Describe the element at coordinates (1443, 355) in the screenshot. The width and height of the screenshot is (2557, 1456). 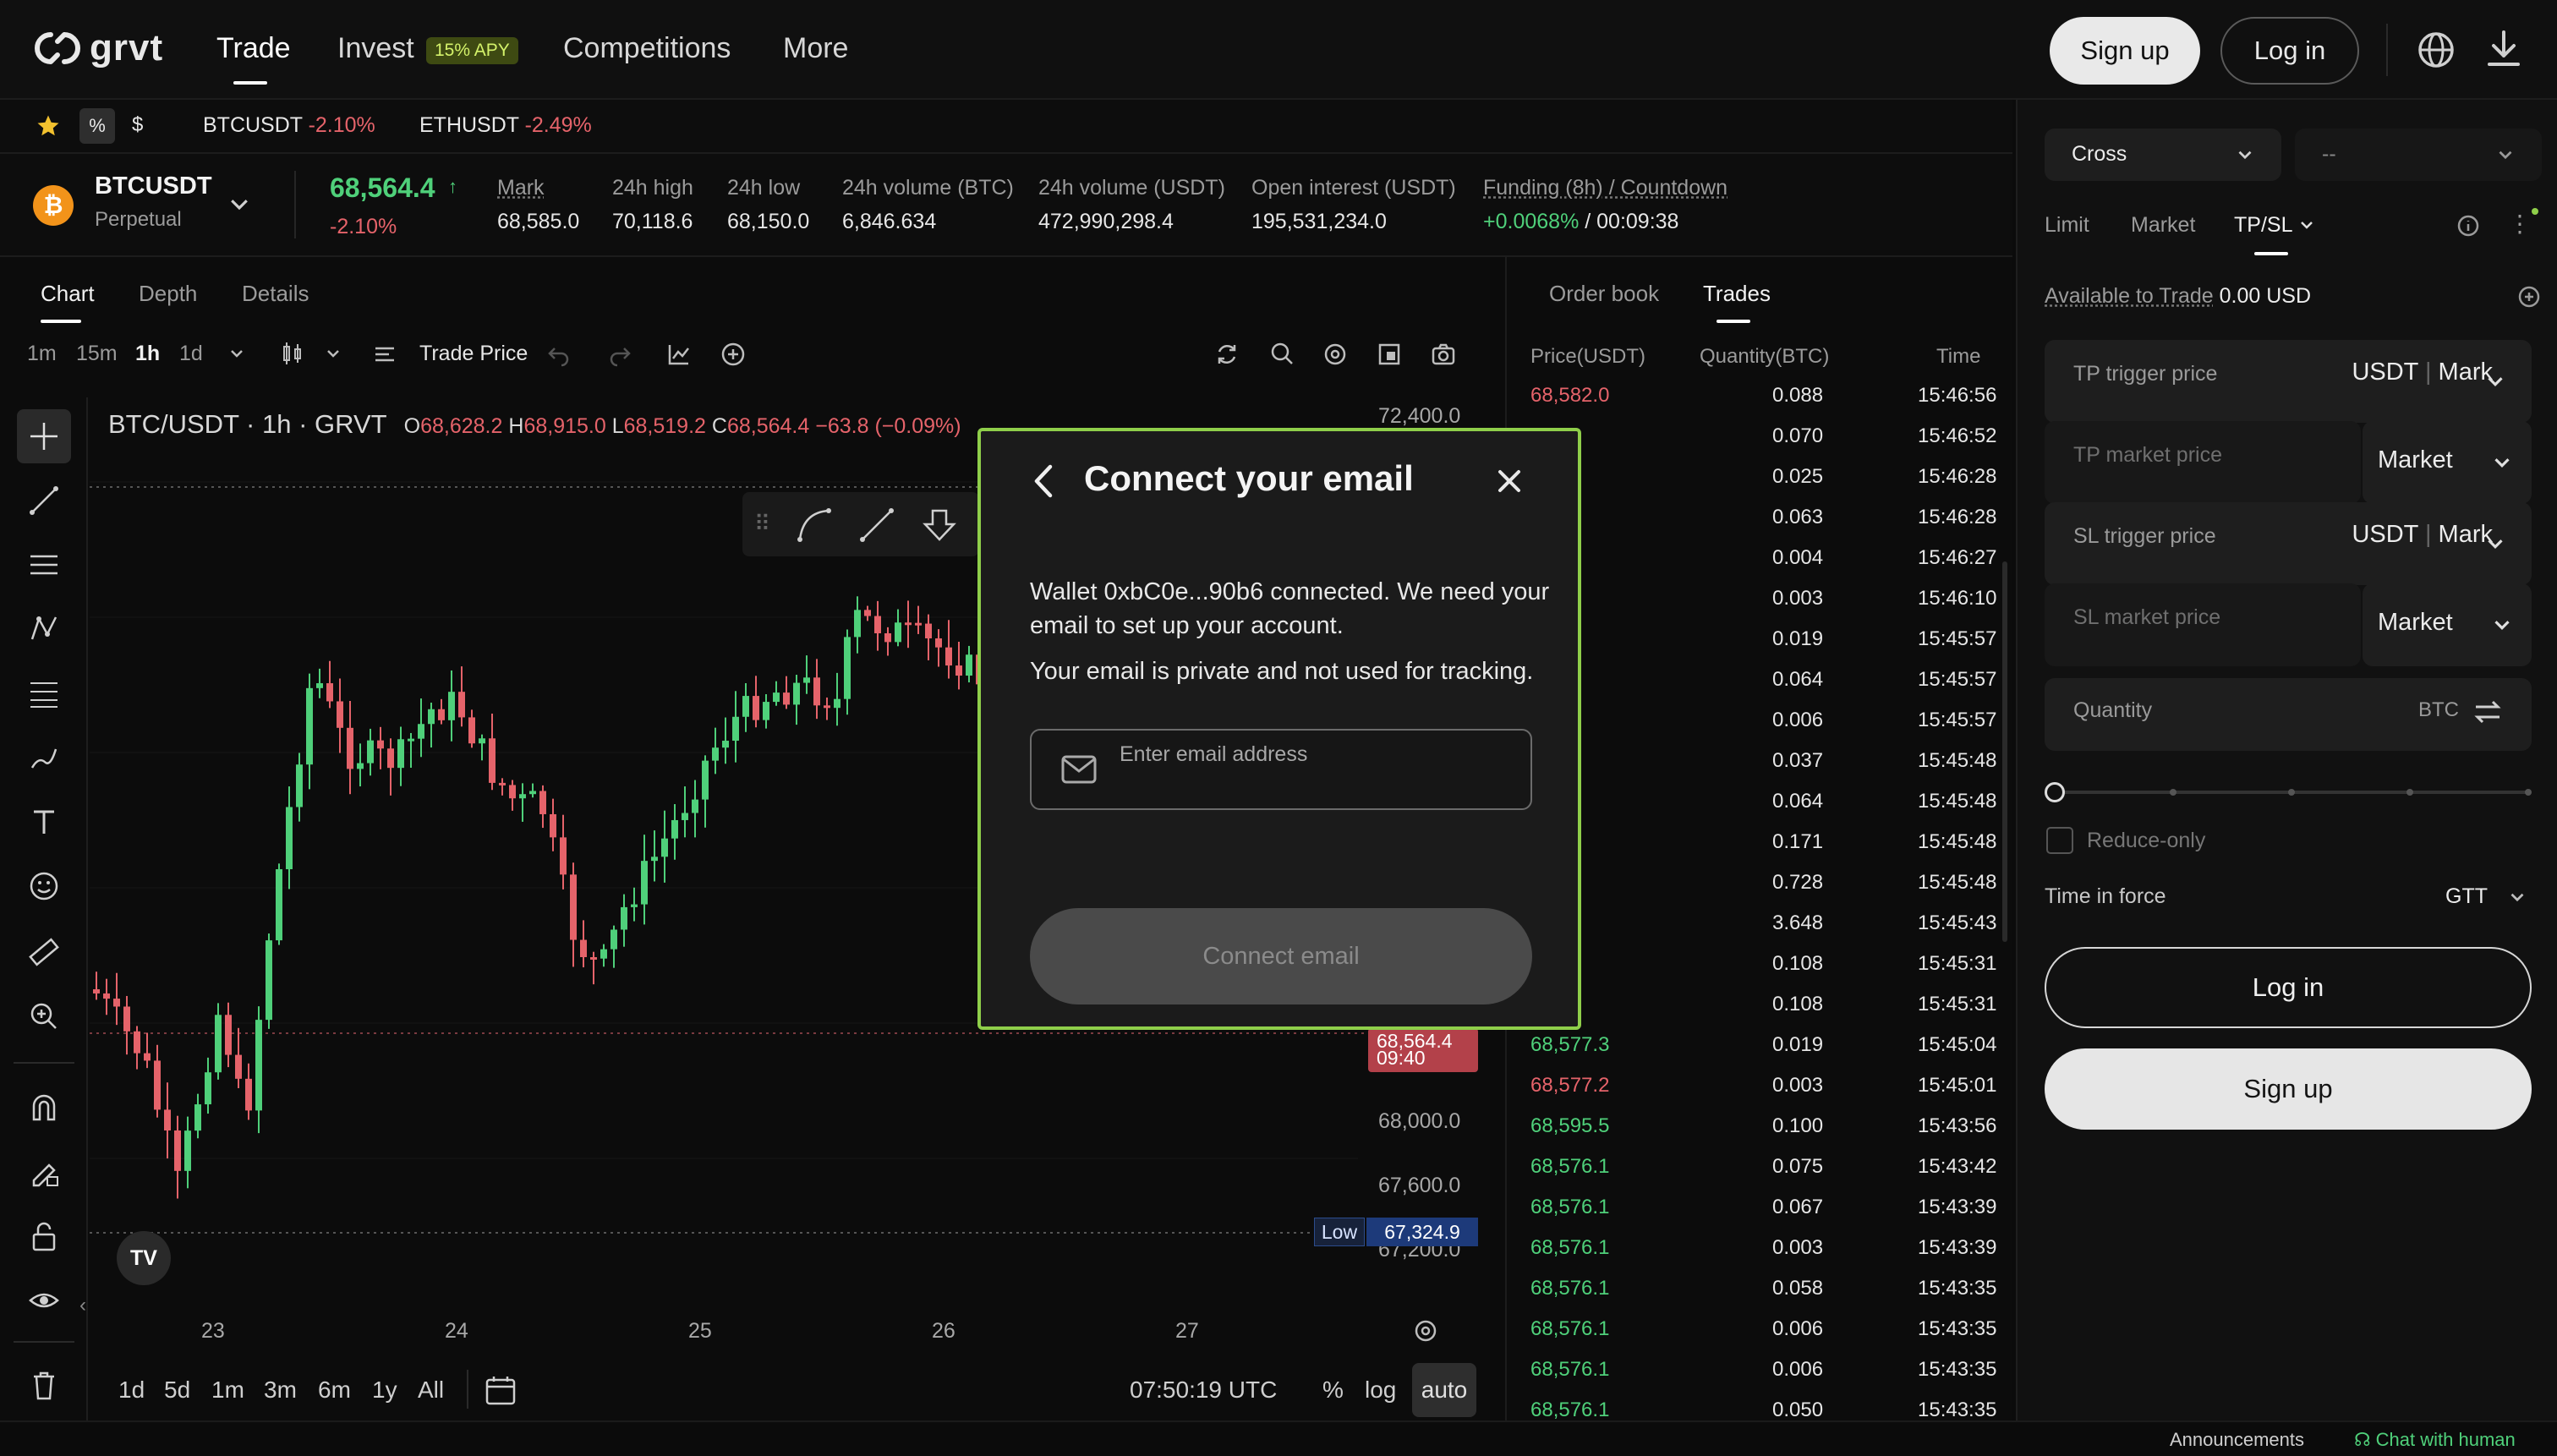
I see `camera-icon` at that location.